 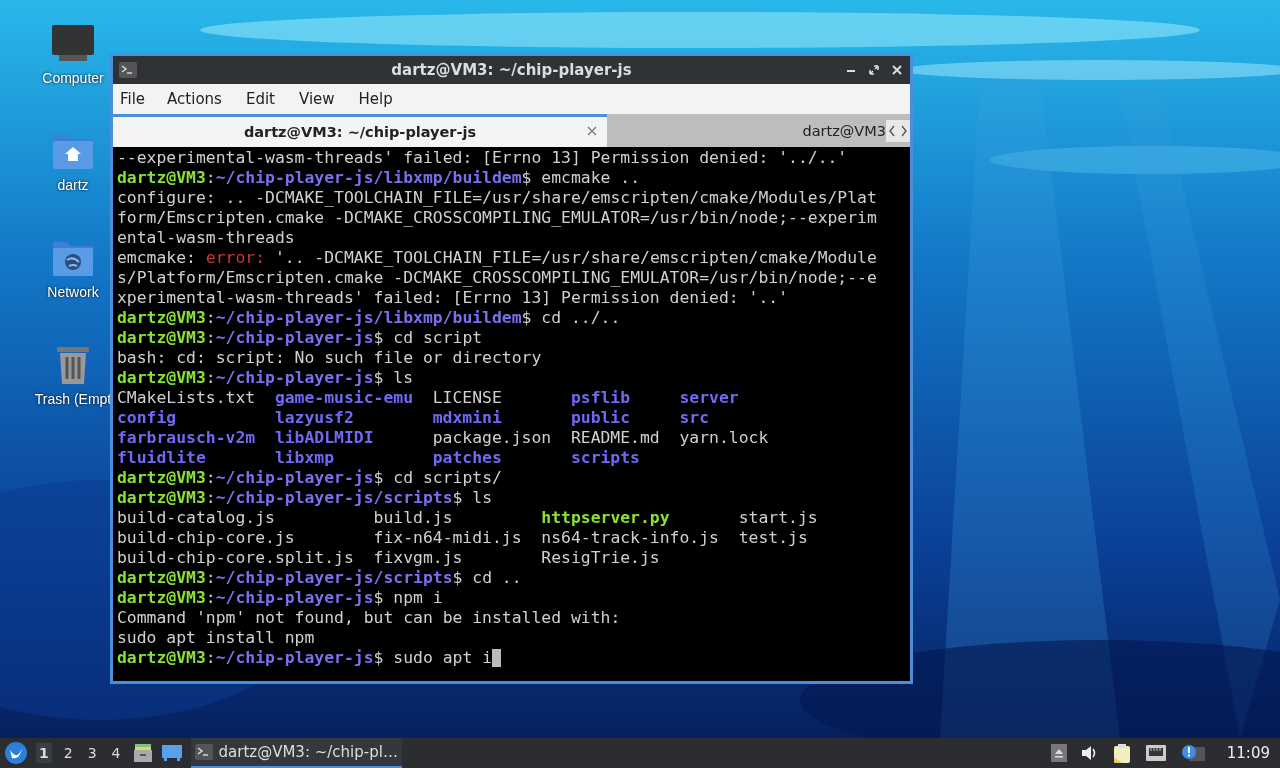 What do you see at coordinates (187, 438) in the screenshot?
I see `directory-name: farbrausch-v2m` at bounding box center [187, 438].